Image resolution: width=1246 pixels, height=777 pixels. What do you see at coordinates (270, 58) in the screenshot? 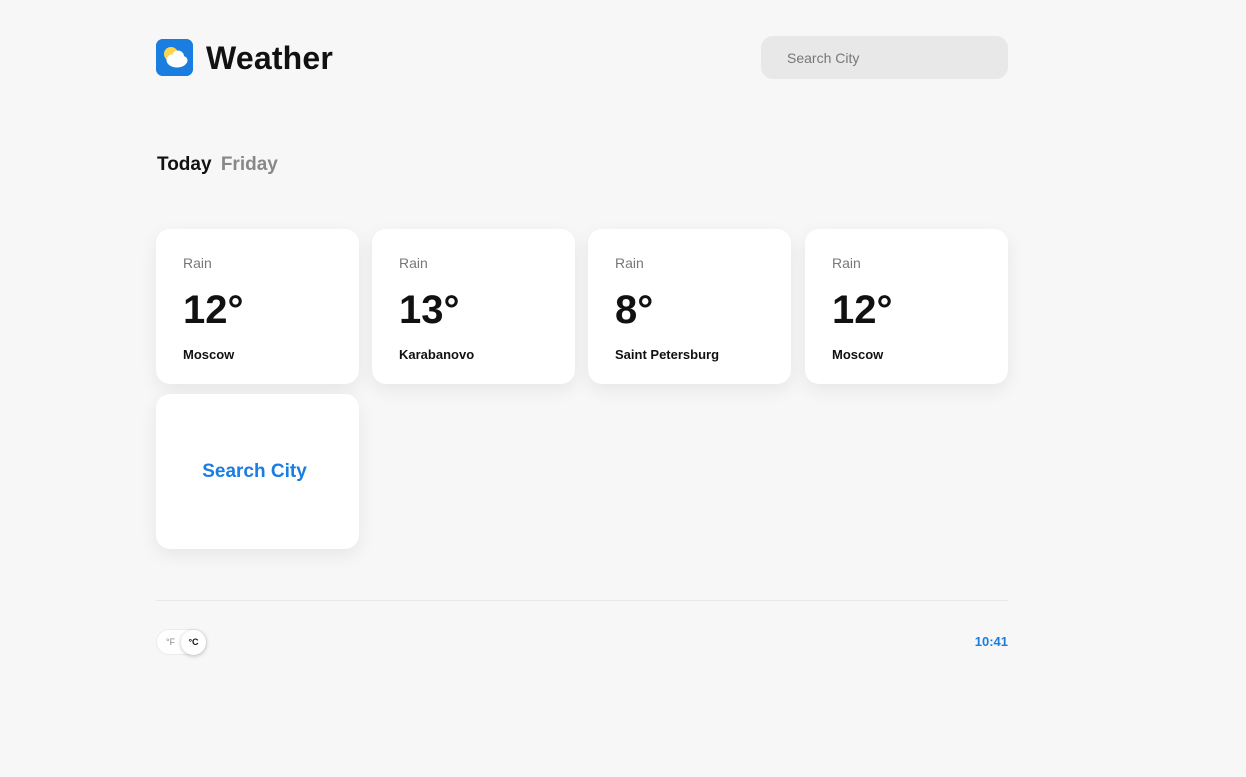
I see `app-title: Weather` at bounding box center [270, 58].